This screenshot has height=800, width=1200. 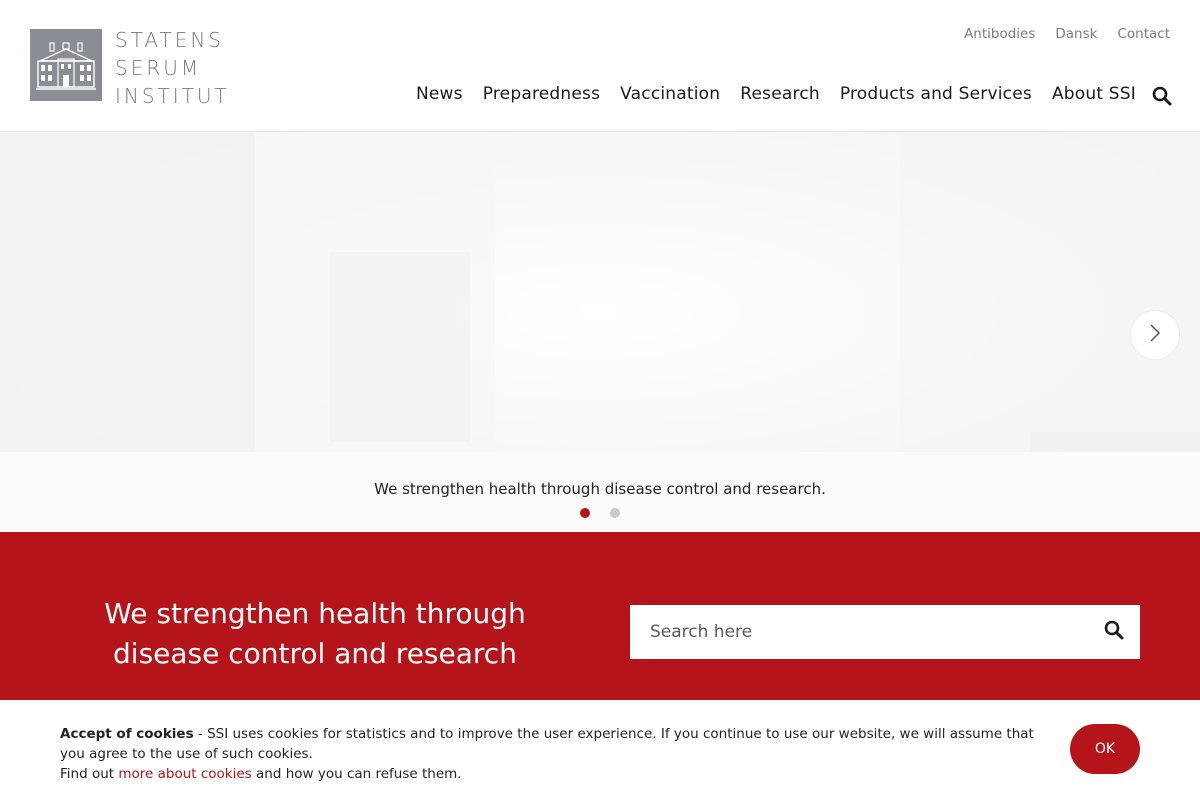 What do you see at coordinates (1076, 34) in the screenshot?
I see `util-link-dansk: Dansk` at bounding box center [1076, 34].